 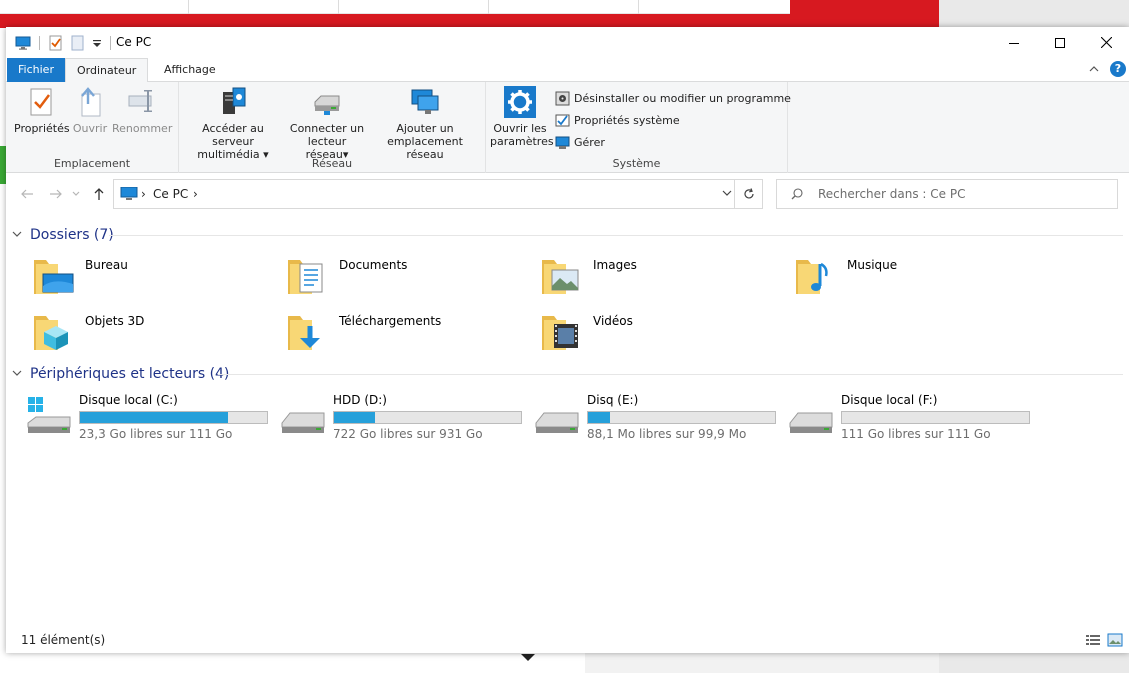 What do you see at coordinates (425, 128) in the screenshot?
I see `add-network-location-label-line1: Ajouter un` at bounding box center [425, 128].